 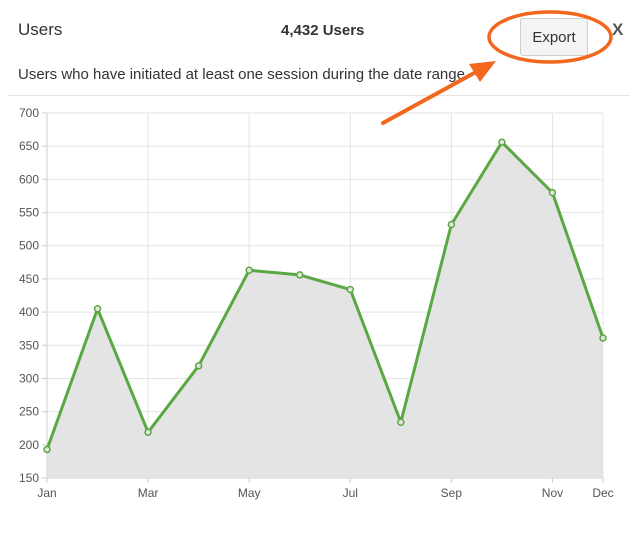 What do you see at coordinates (249, 493) in the screenshot?
I see `x-tick-label: May` at bounding box center [249, 493].